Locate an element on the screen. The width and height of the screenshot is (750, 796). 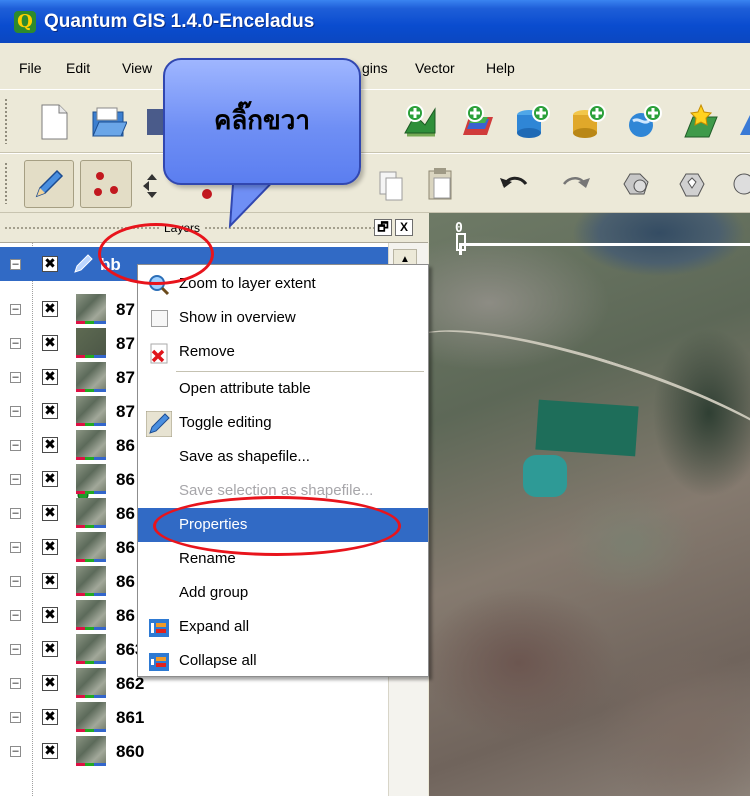
menu-item-remove: Remove is located at coordinates (283, 352).